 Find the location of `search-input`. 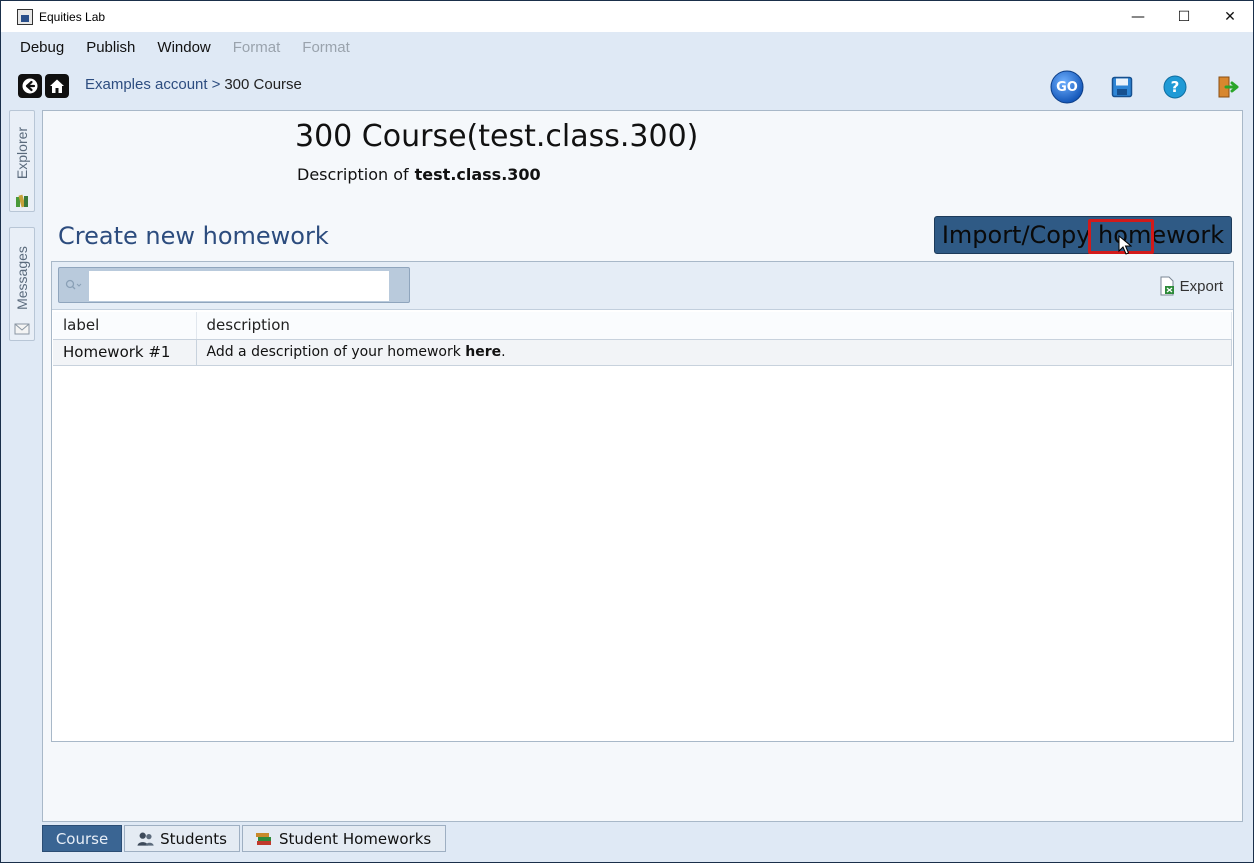

search-input is located at coordinates (239, 286).